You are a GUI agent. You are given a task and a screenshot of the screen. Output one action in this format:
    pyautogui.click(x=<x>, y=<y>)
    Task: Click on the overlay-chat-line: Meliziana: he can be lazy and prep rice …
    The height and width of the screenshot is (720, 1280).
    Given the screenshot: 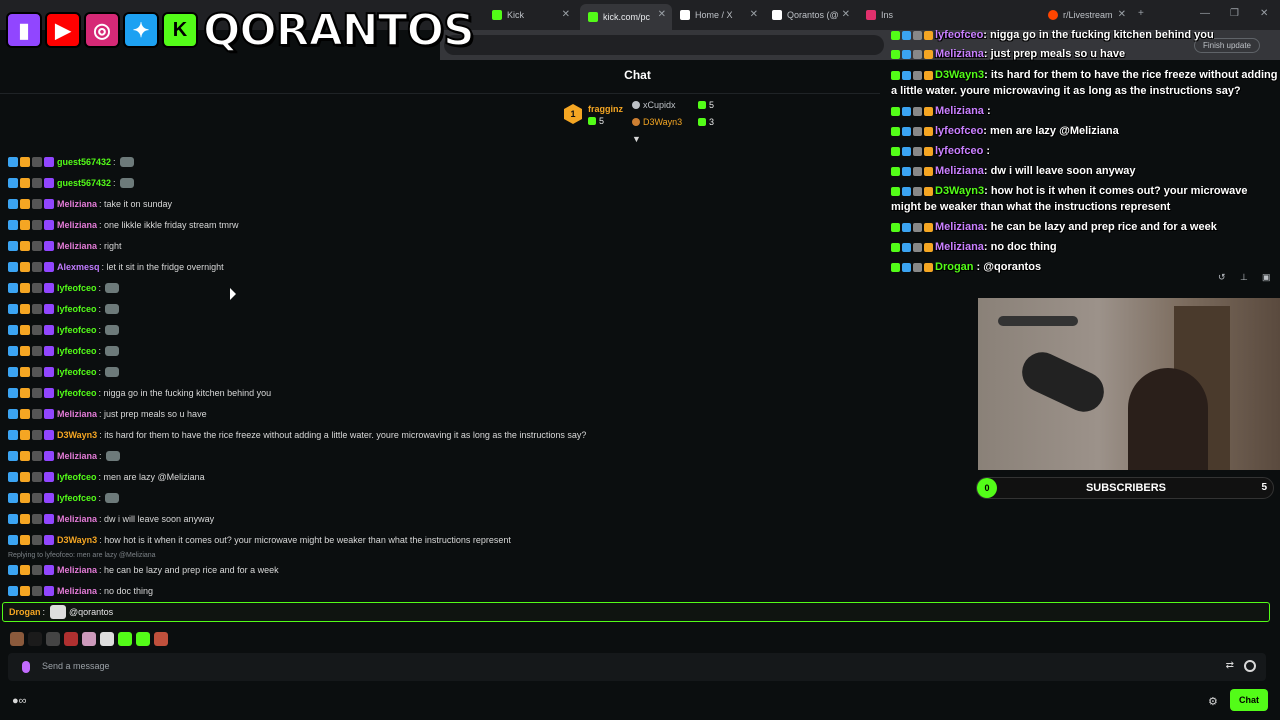 What is the action you would take?
    pyautogui.click(x=1085, y=227)
    